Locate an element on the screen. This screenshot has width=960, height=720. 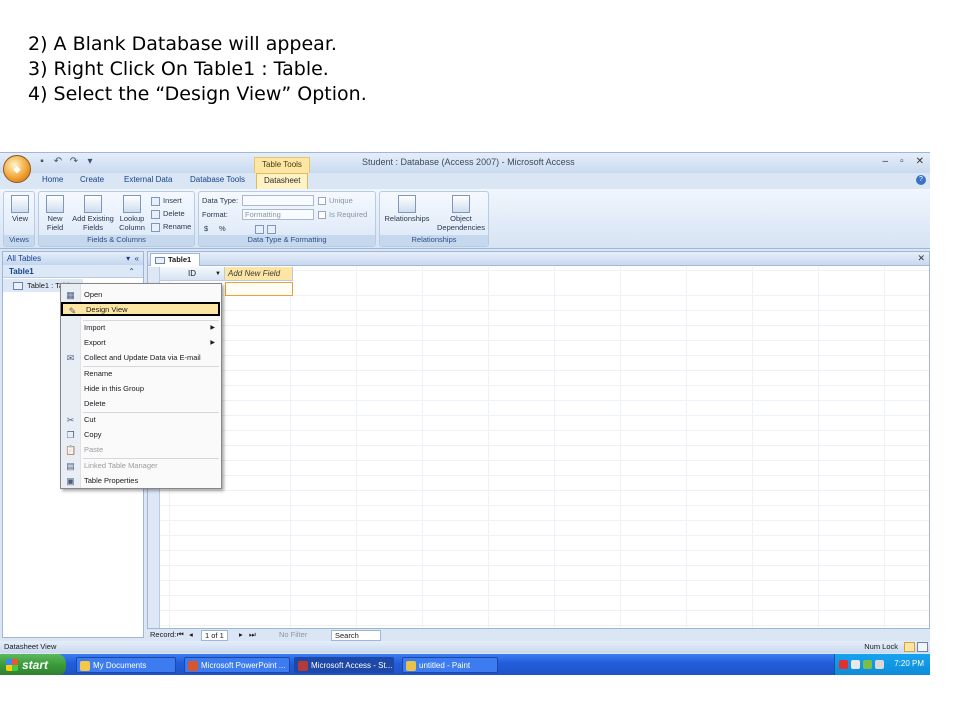
menu-item-open: ▦ Open is located at coordinates (141, 295).